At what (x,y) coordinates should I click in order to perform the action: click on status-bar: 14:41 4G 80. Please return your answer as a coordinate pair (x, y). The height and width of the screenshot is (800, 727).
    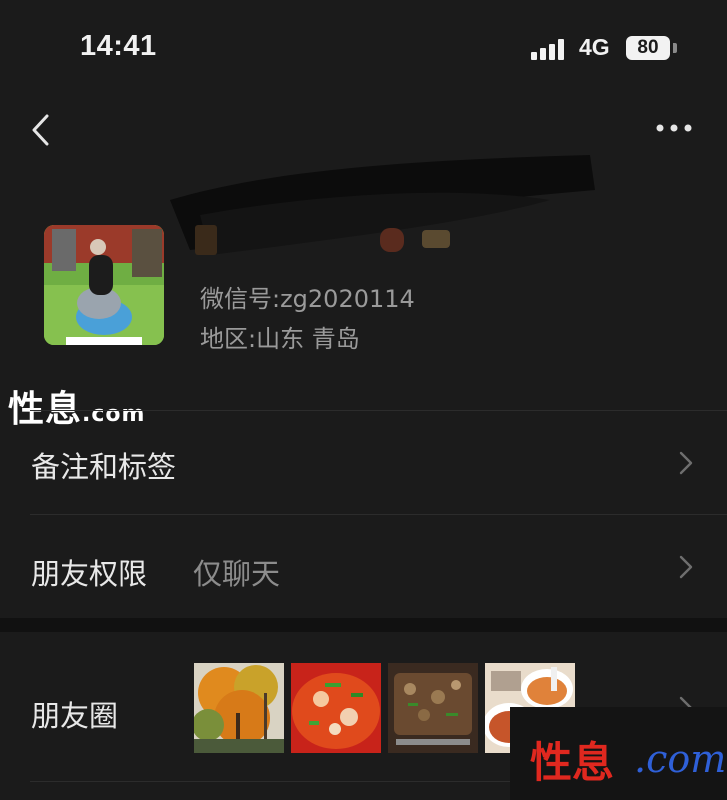
    Looking at the image, I should click on (363, 48).